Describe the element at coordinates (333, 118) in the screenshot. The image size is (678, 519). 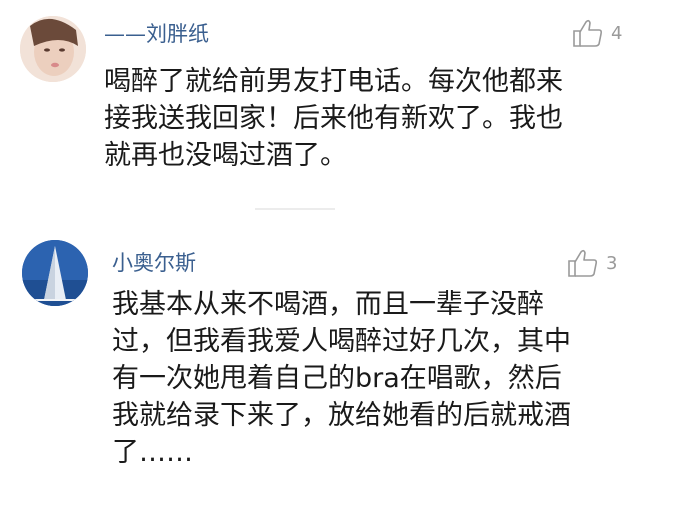
I see `comment-line: 接我送我回家！后来他有新欢了。我也` at that location.